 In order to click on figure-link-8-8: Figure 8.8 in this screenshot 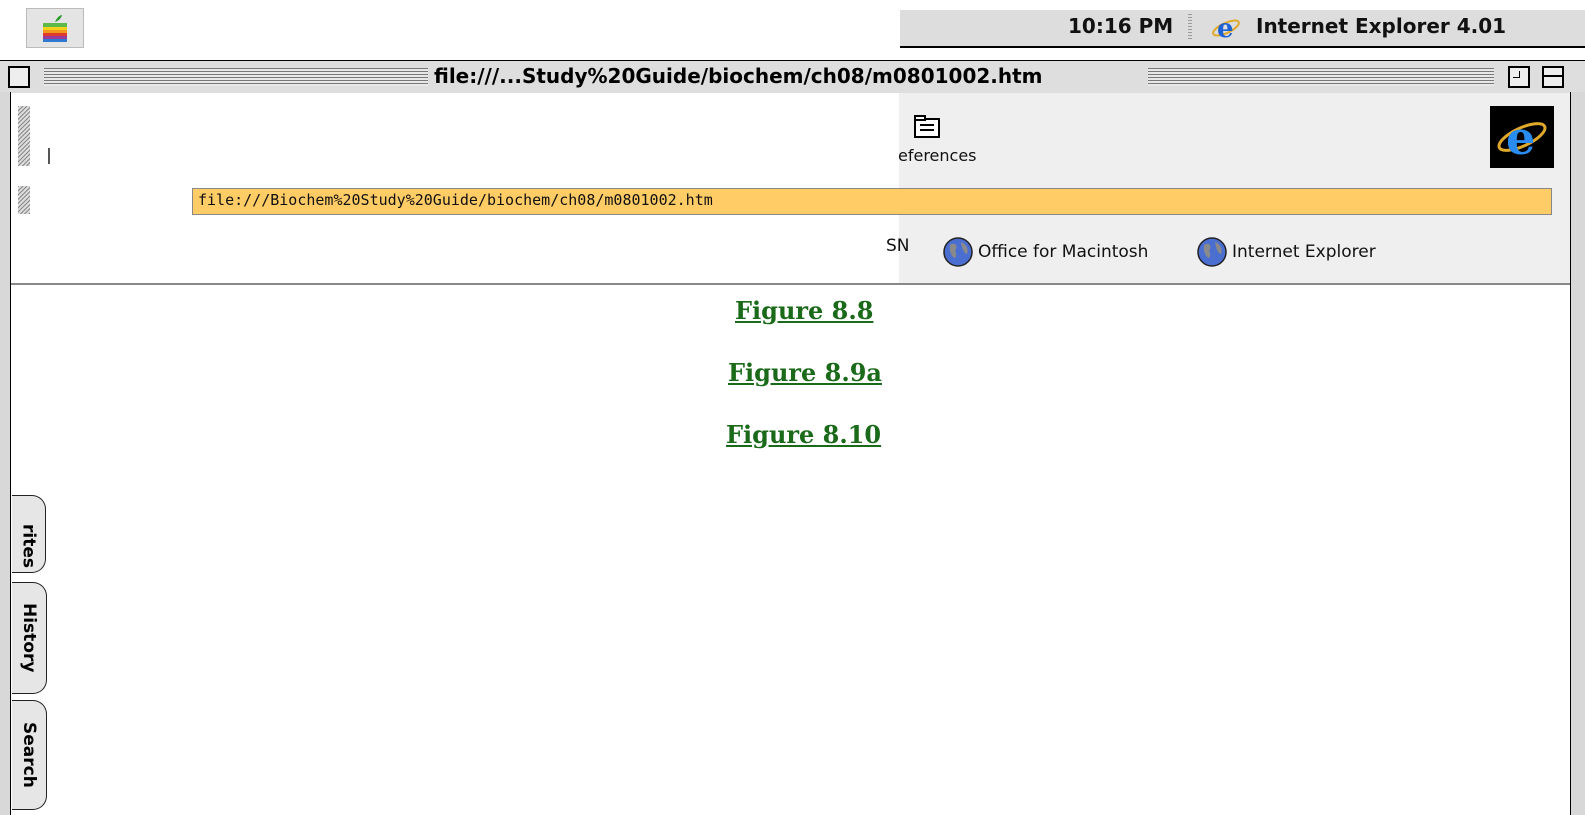, I will do `click(804, 310)`.